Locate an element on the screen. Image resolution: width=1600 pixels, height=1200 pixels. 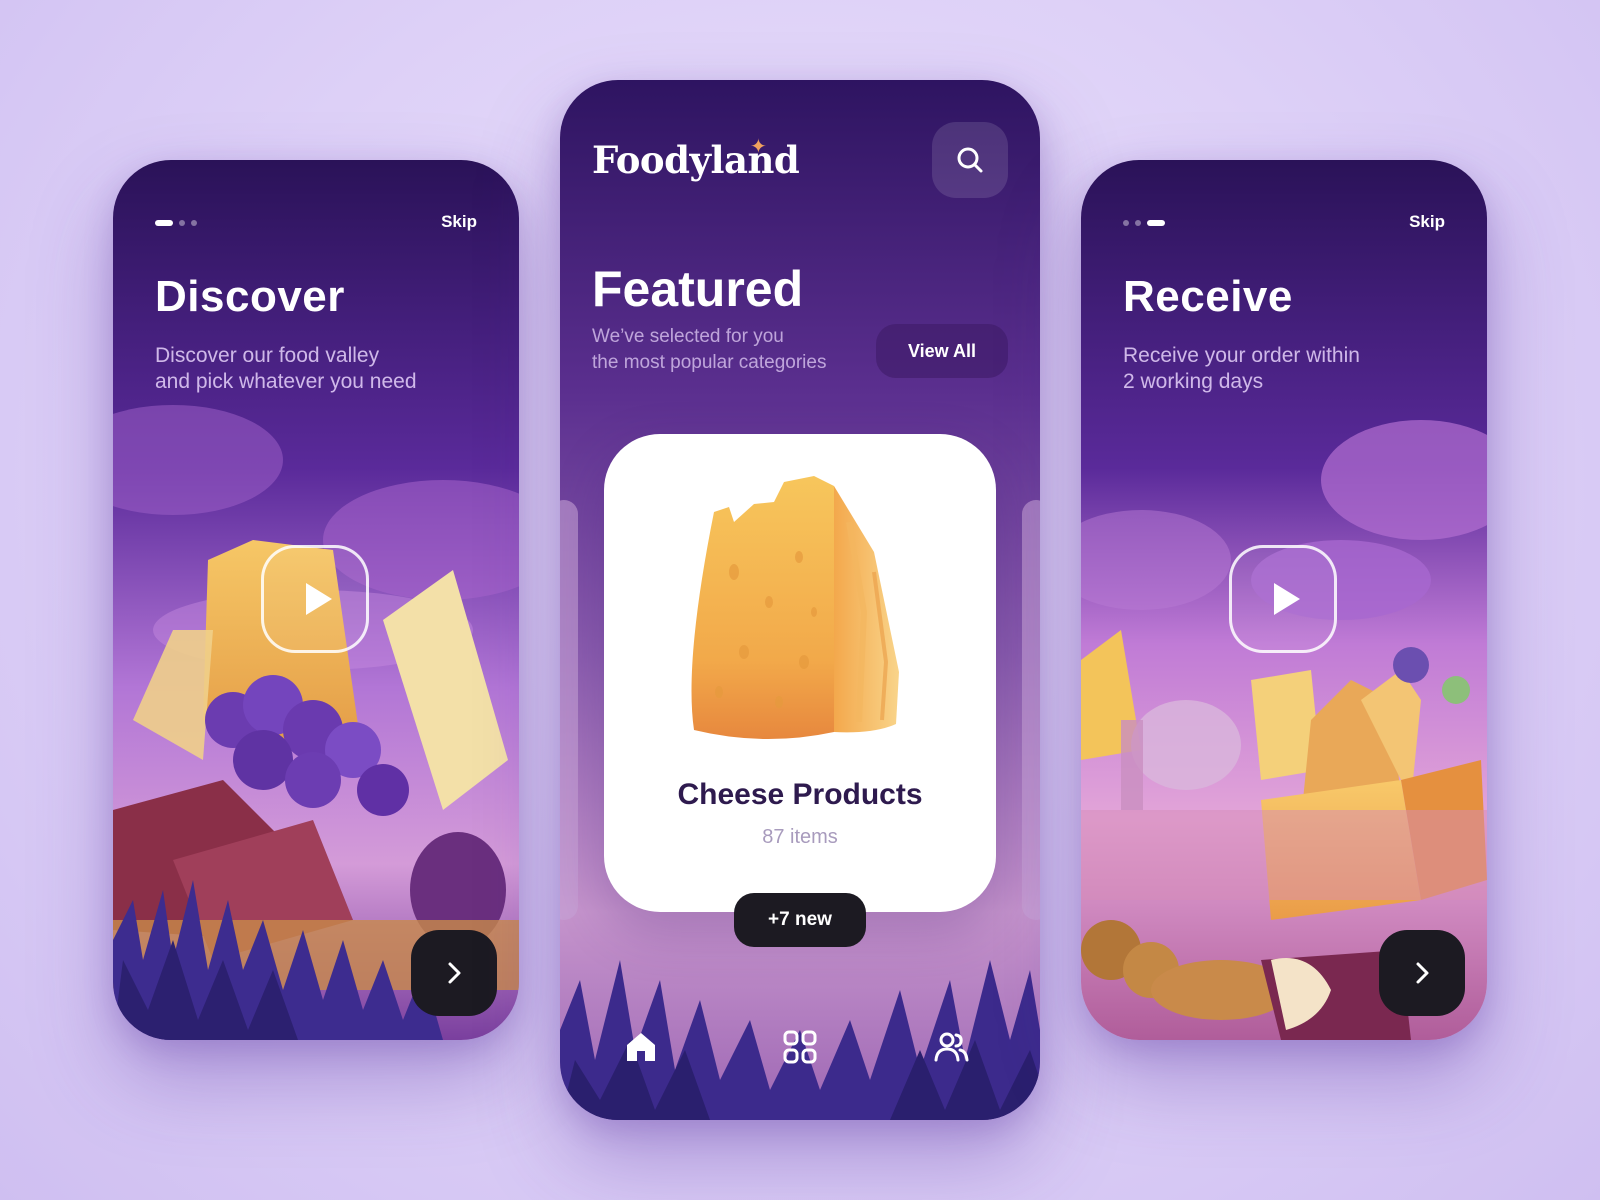
tab-home is located at coordinates (641, 1047).